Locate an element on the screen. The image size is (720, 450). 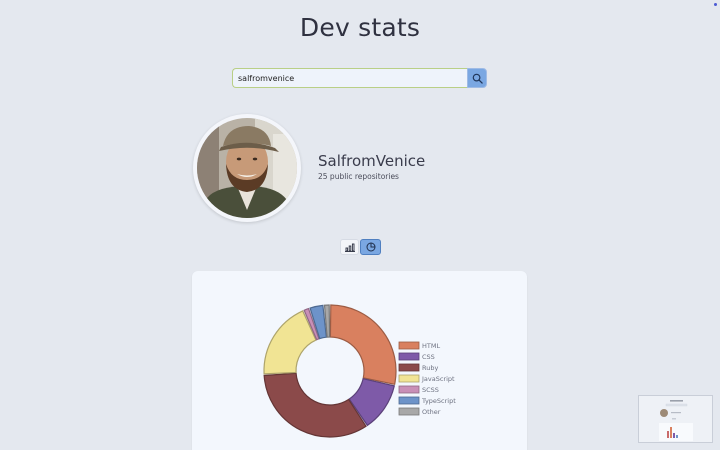
language-doughnut-chart: HTML CSS Ruby JavaScript SCSS TypeScript Other is located at coordinates (359, 371).